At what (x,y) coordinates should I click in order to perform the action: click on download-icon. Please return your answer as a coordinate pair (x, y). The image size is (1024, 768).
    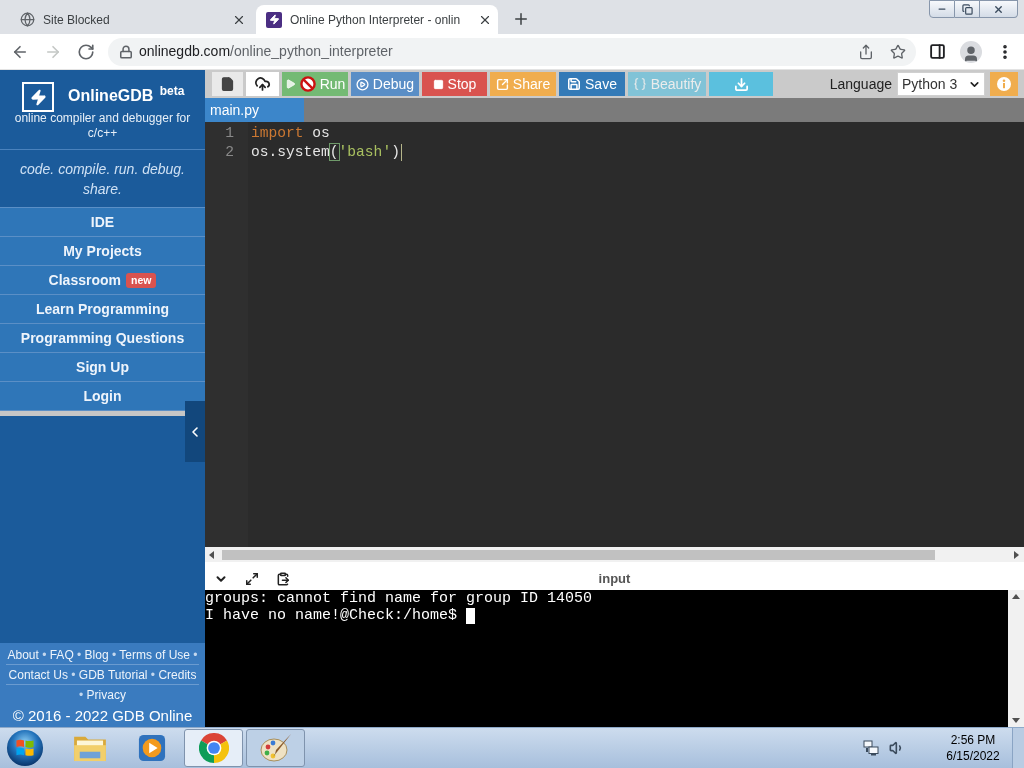
    Looking at the image, I should click on (741, 84).